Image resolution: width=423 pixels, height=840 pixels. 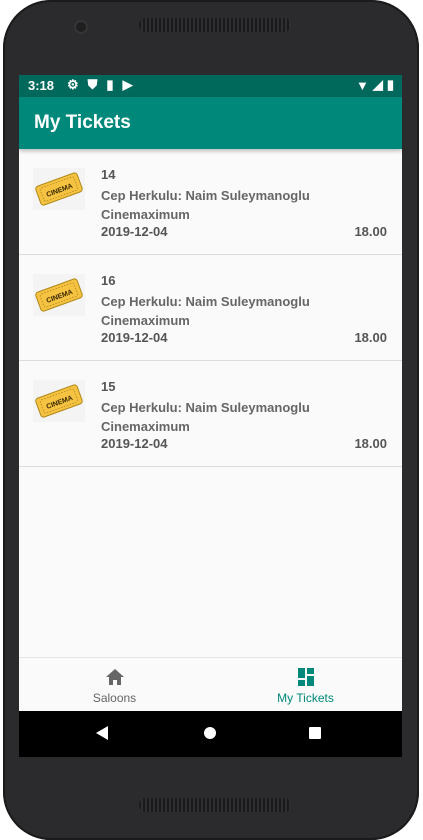 I want to click on play-store-icon: ▶, so click(x=127, y=84).